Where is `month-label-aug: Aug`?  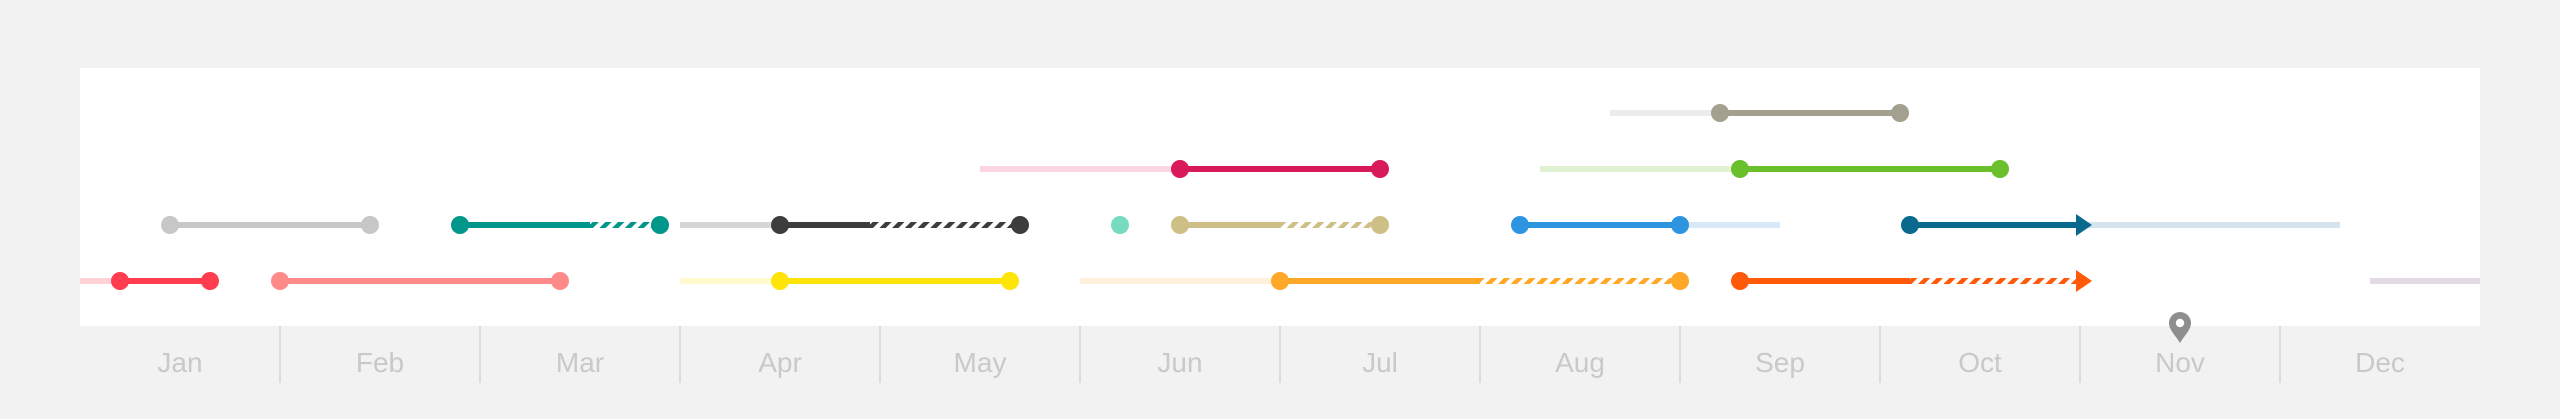 month-label-aug: Aug is located at coordinates (1580, 362).